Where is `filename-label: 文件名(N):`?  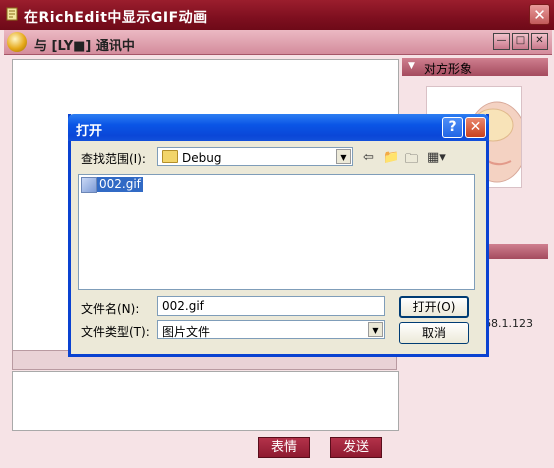
filename-label: 文件名(N): is located at coordinates (110, 309).